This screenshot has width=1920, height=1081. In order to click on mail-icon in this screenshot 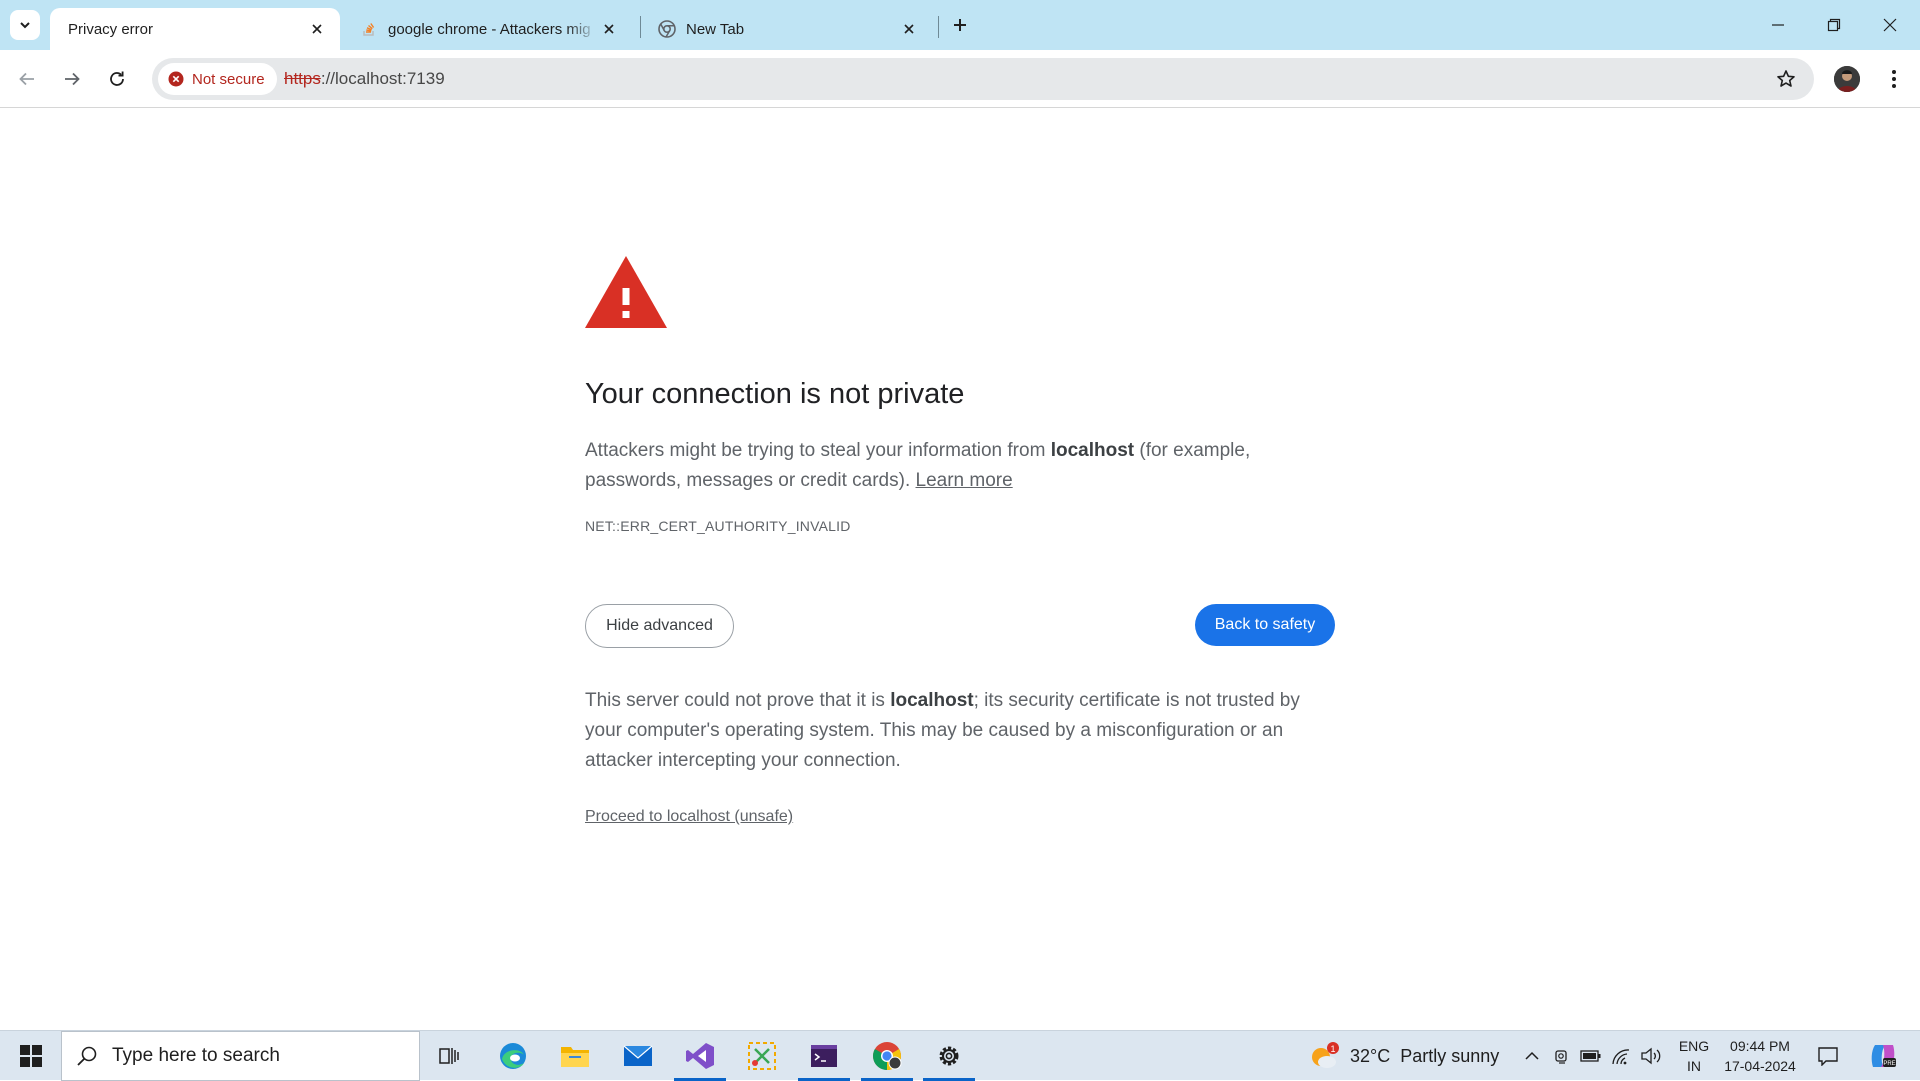, I will do `click(638, 1055)`.